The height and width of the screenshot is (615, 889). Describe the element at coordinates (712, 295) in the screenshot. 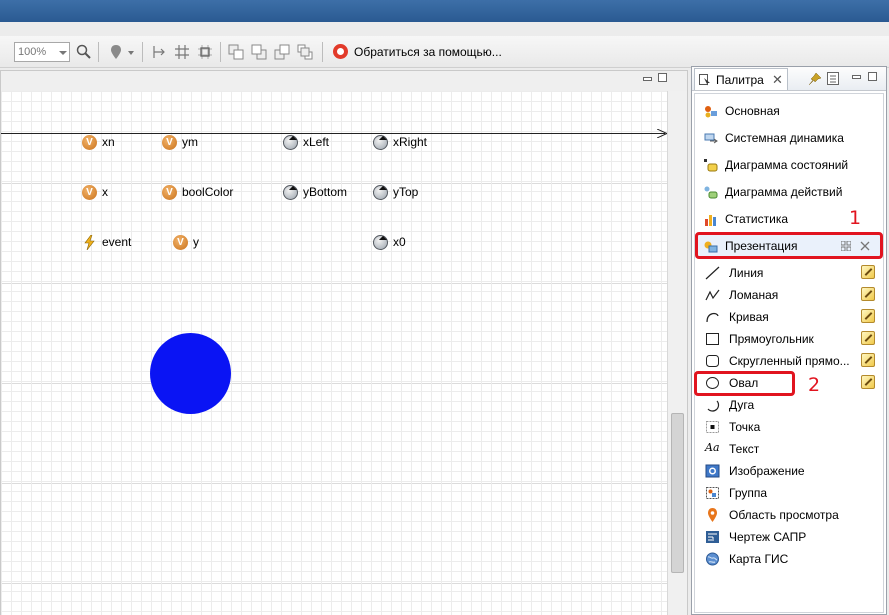

I see `polyline-icon` at that location.